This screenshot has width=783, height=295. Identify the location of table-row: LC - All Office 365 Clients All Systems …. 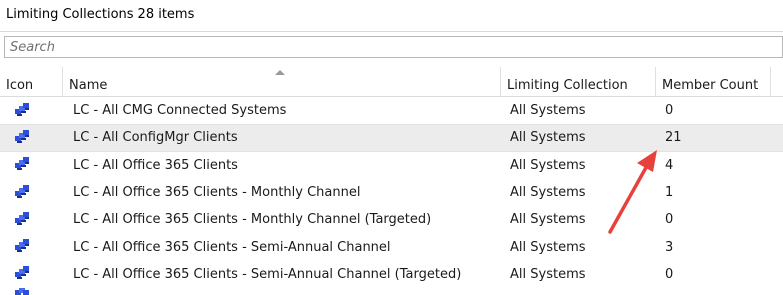
(391, 165).